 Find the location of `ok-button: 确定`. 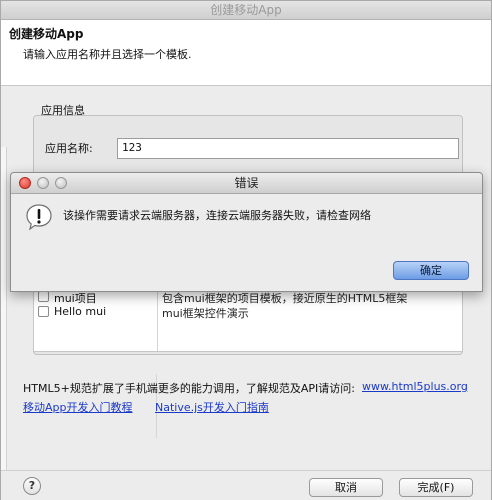

ok-button: 确定 is located at coordinates (431, 270).